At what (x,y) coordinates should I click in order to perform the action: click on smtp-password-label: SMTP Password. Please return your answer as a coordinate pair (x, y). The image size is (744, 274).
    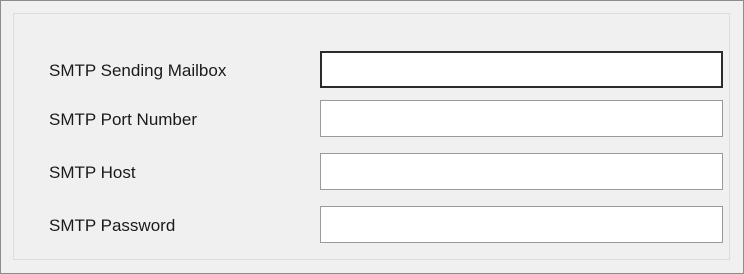
    Looking at the image, I should click on (112, 225).